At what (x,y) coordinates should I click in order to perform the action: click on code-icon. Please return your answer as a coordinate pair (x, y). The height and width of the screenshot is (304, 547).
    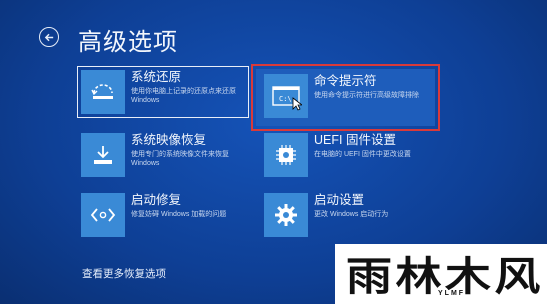
    Looking at the image, I should click on (103, 215).